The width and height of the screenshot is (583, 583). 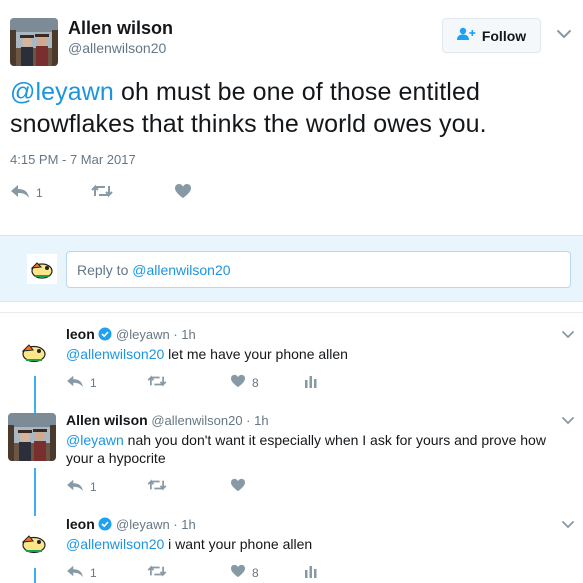 What do you see at coordinates (466, 35) in the screenshot?
I see `add-user-icon` at bounding box center [466, 35].